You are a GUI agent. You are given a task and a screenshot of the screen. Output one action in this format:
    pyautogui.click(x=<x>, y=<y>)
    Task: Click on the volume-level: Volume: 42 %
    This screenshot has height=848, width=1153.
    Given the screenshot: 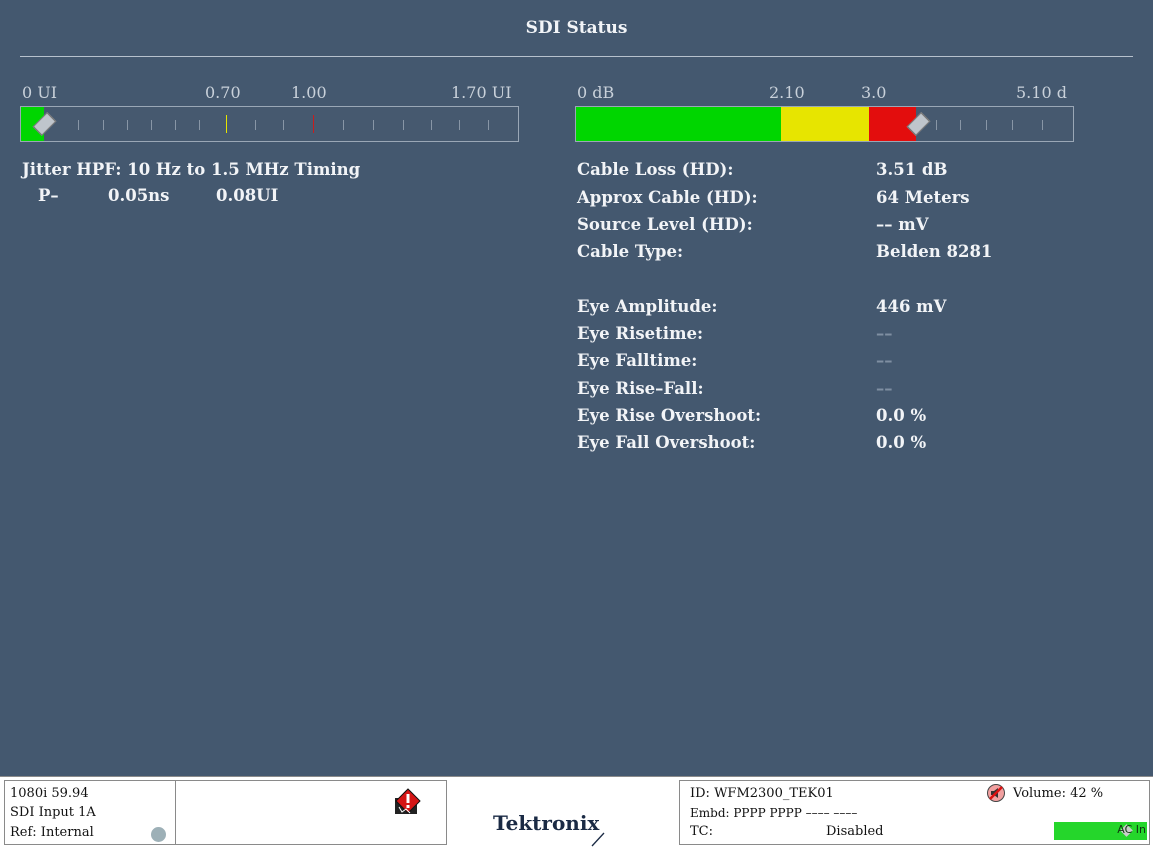 What is the action you would take?
    pyautogui.click(x=1058, y=793)
    